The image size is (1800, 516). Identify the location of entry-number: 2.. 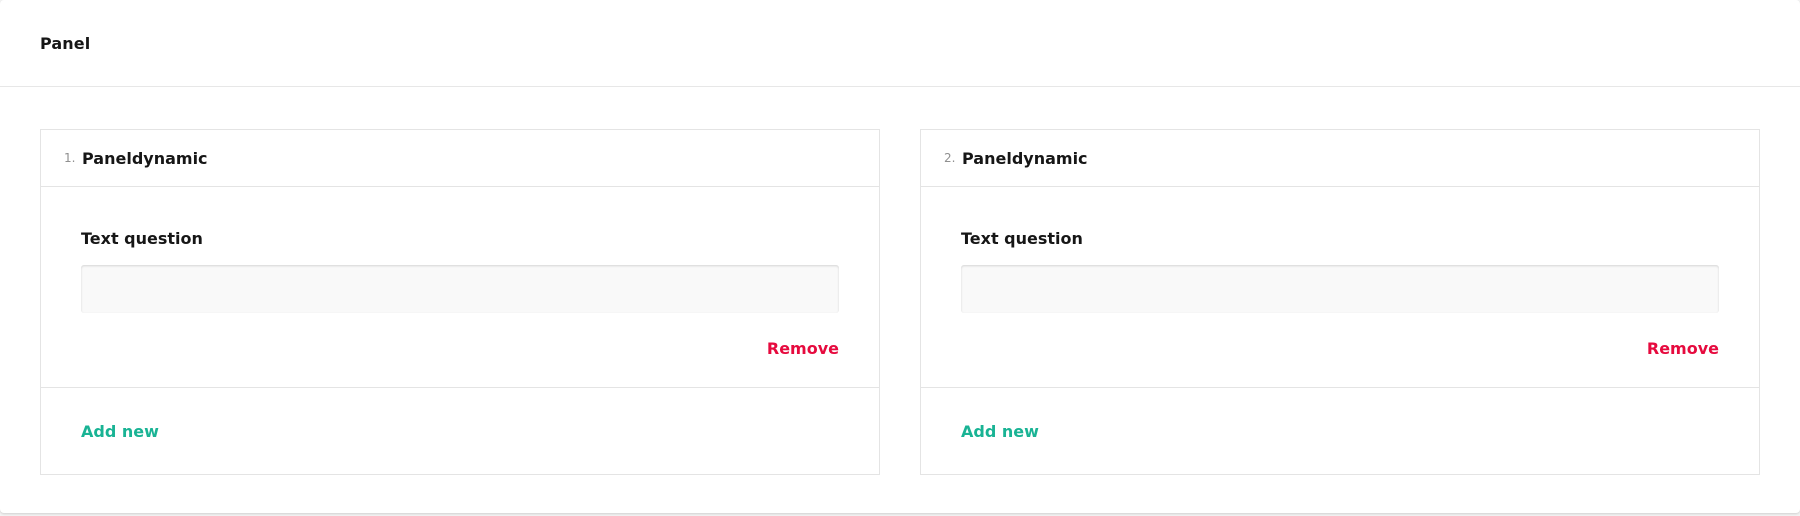
(950, 158).